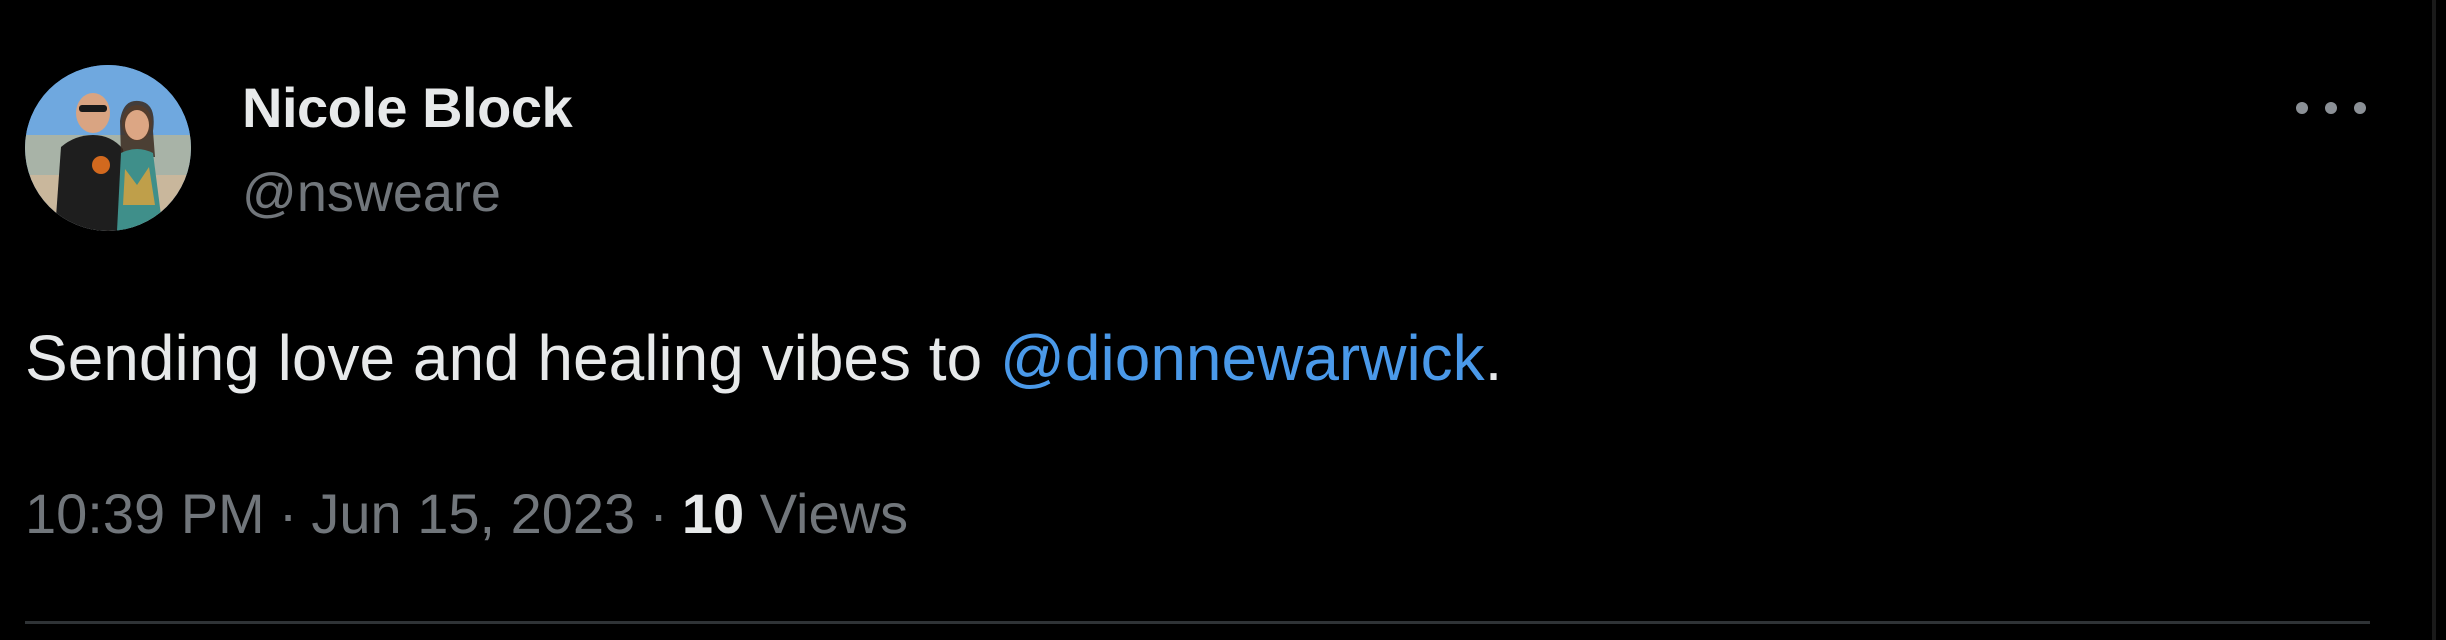  I want to click on tweet-text-body: Sending love and healing vibes to, so click(512, 358).